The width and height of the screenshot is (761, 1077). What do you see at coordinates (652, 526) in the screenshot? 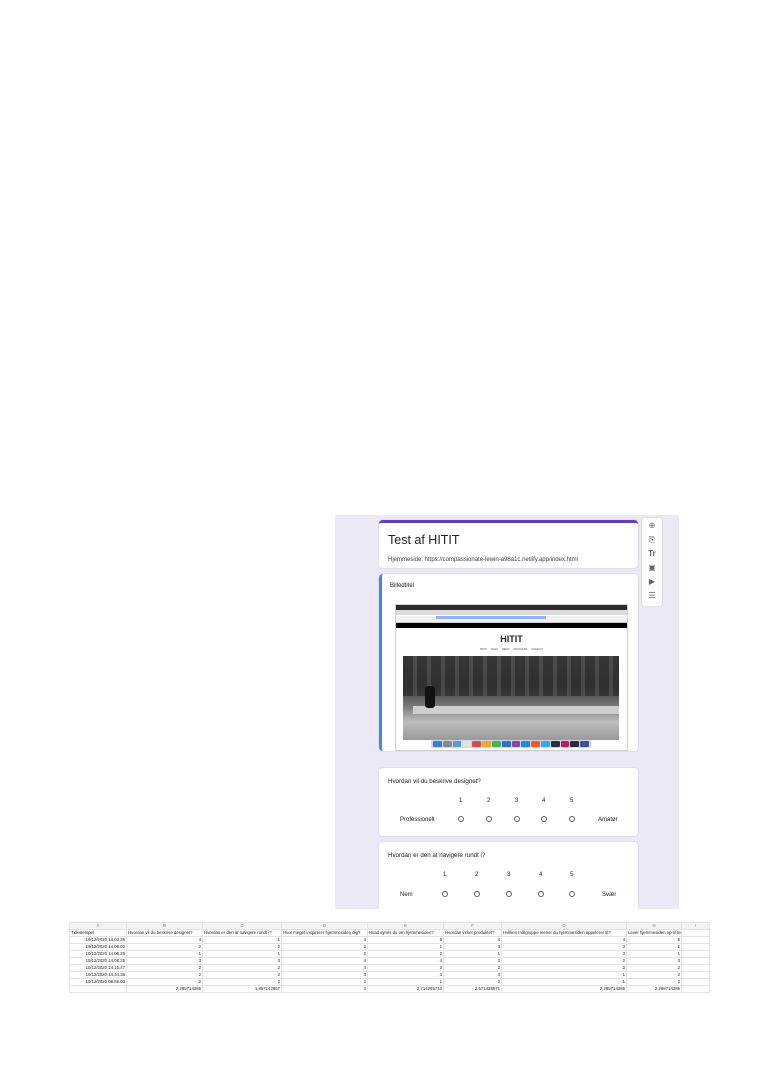
I see `add-question-icon: ⊕` at bounding box center [652, 526].